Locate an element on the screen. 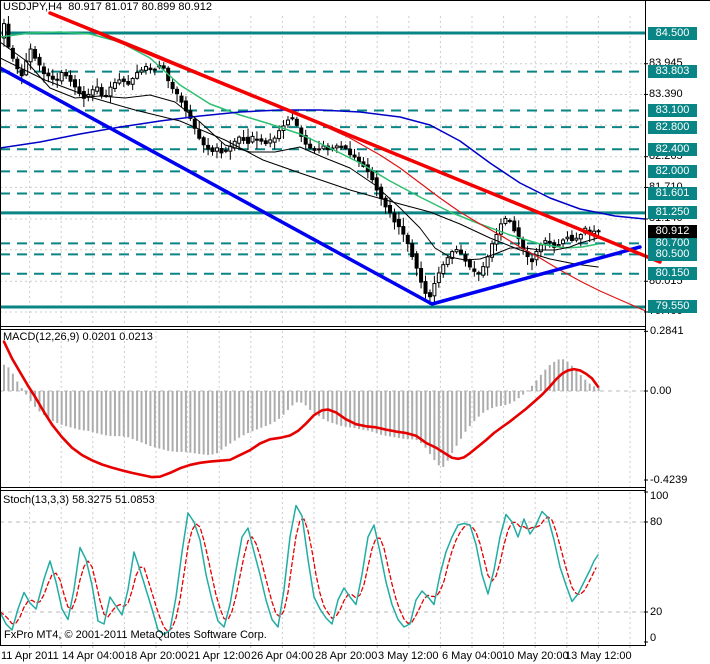 The width and height of the screenshot is (710, 664). macd-signal-value: 0.0213 is located at coordinates (136, 337).